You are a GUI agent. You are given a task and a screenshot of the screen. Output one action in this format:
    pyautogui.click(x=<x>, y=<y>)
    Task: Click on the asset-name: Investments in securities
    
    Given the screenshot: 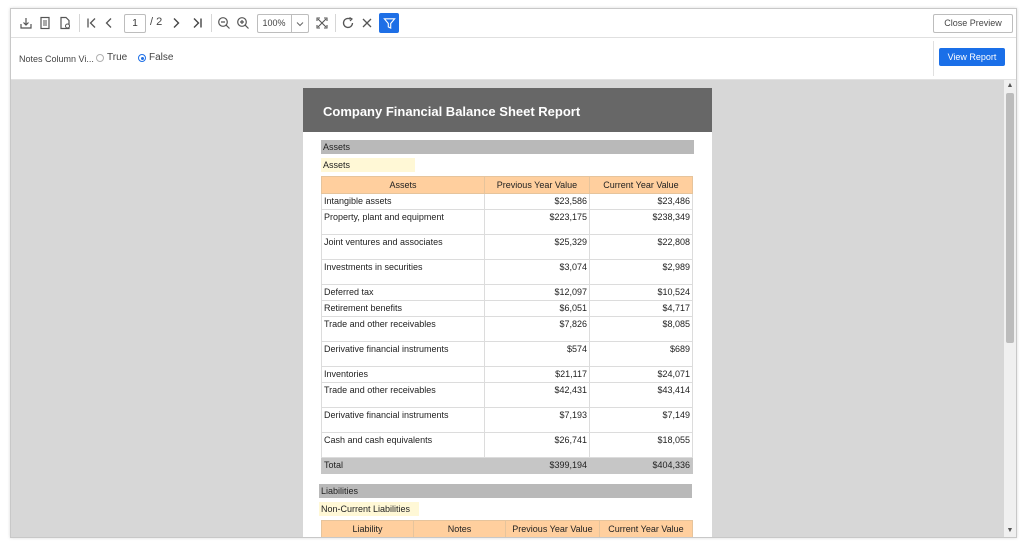 What is the action you would take?
    pyautogui.click(x=403, y=272)
    